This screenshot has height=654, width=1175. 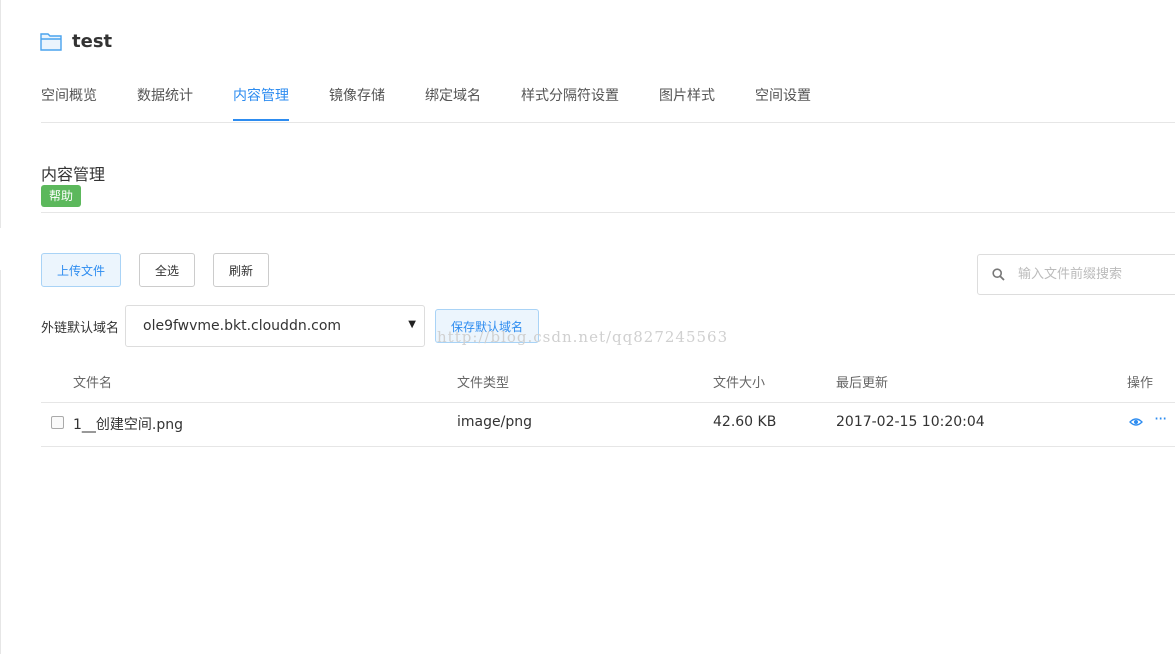 What do you see at coordinates (80, 328) in the screenshot?
I see `default-domain-label: 外链默认域名` at bounding box center [80, 328].